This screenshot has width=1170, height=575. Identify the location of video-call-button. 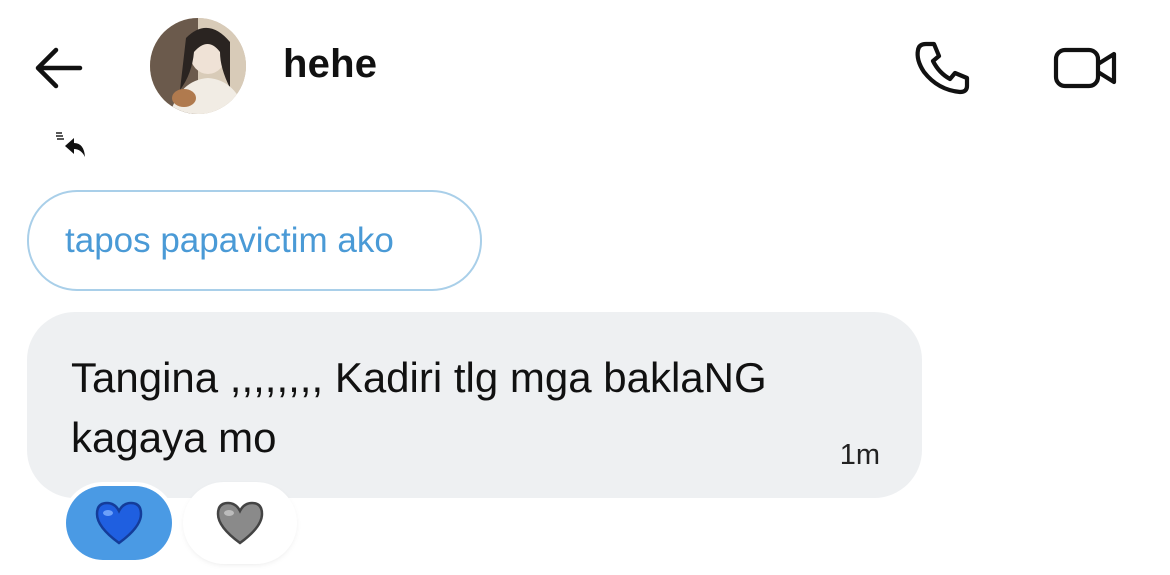
(1086, 68).